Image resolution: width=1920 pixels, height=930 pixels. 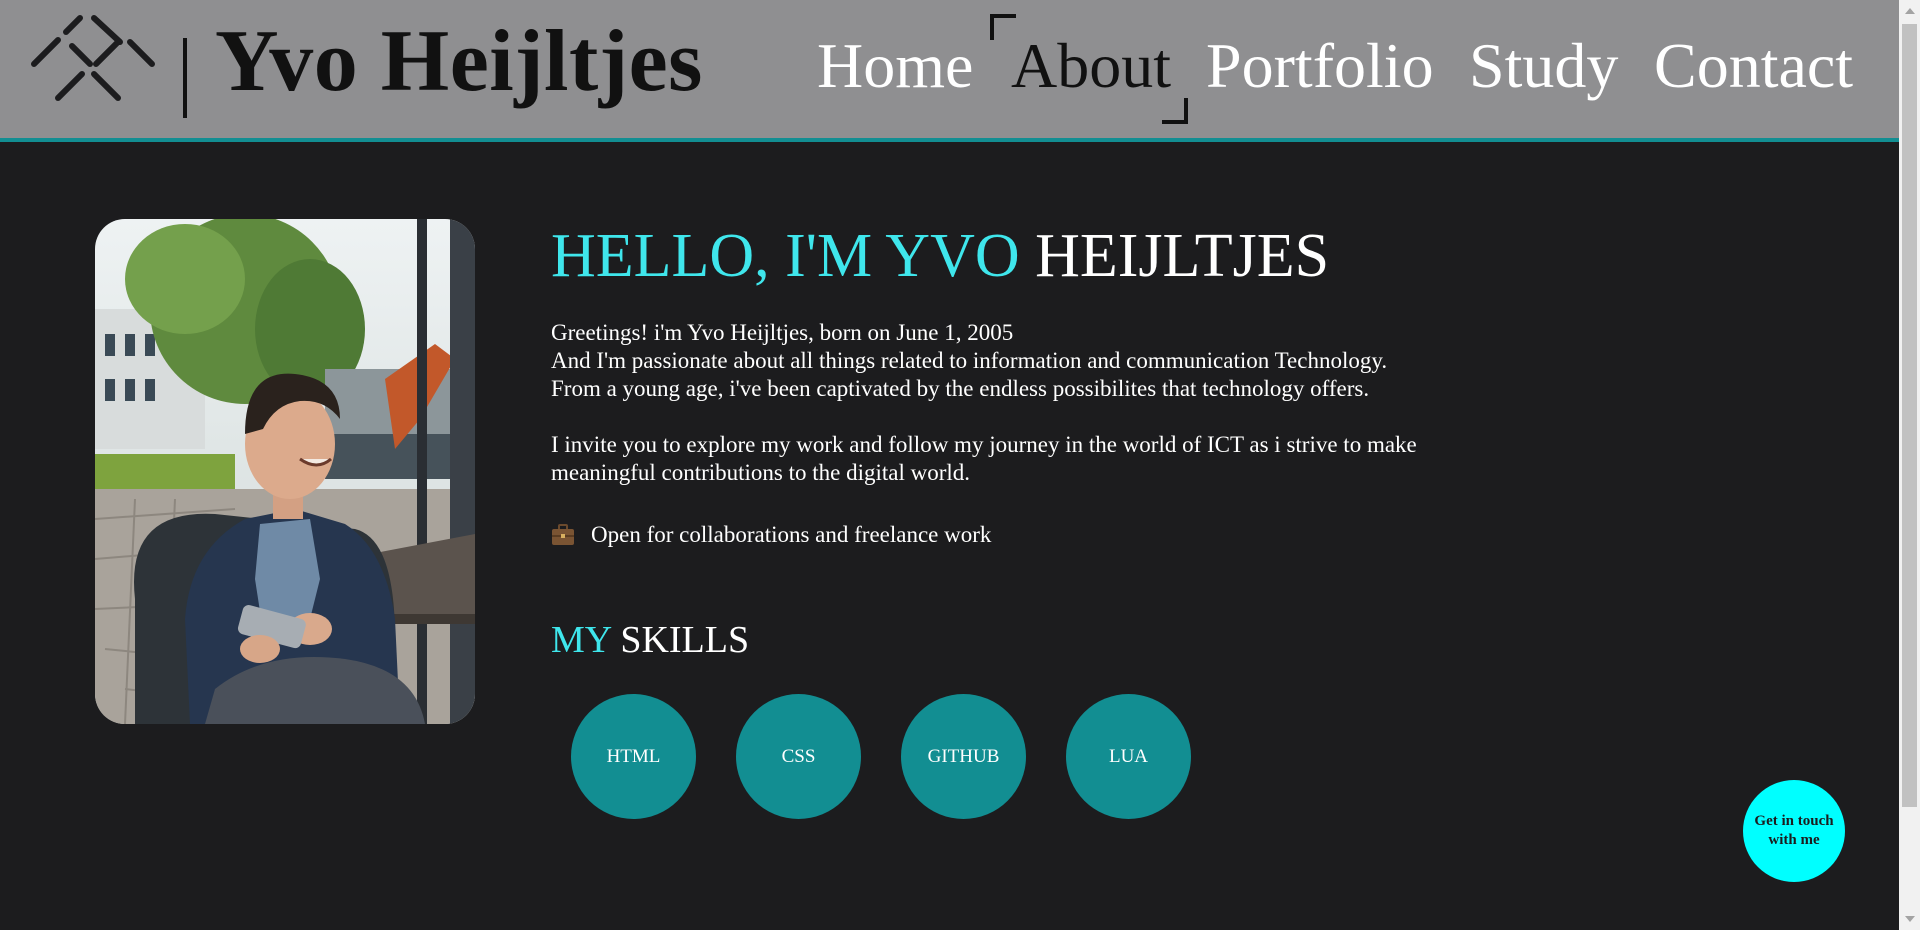 What do you see at coordinates (1320, 66) in the screenshot?
I see `nav-portfolio: Portfolio` at bounding box center [1320, 66].